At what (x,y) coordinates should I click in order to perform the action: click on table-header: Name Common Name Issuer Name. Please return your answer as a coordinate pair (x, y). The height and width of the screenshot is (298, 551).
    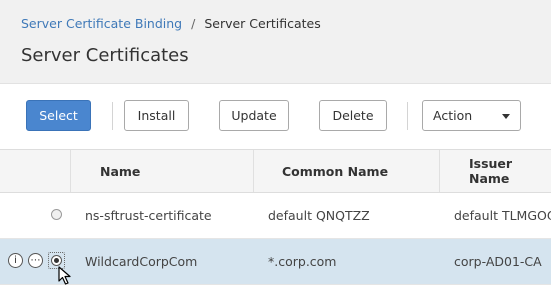
    Looking at the image, I should click on (275, 171).